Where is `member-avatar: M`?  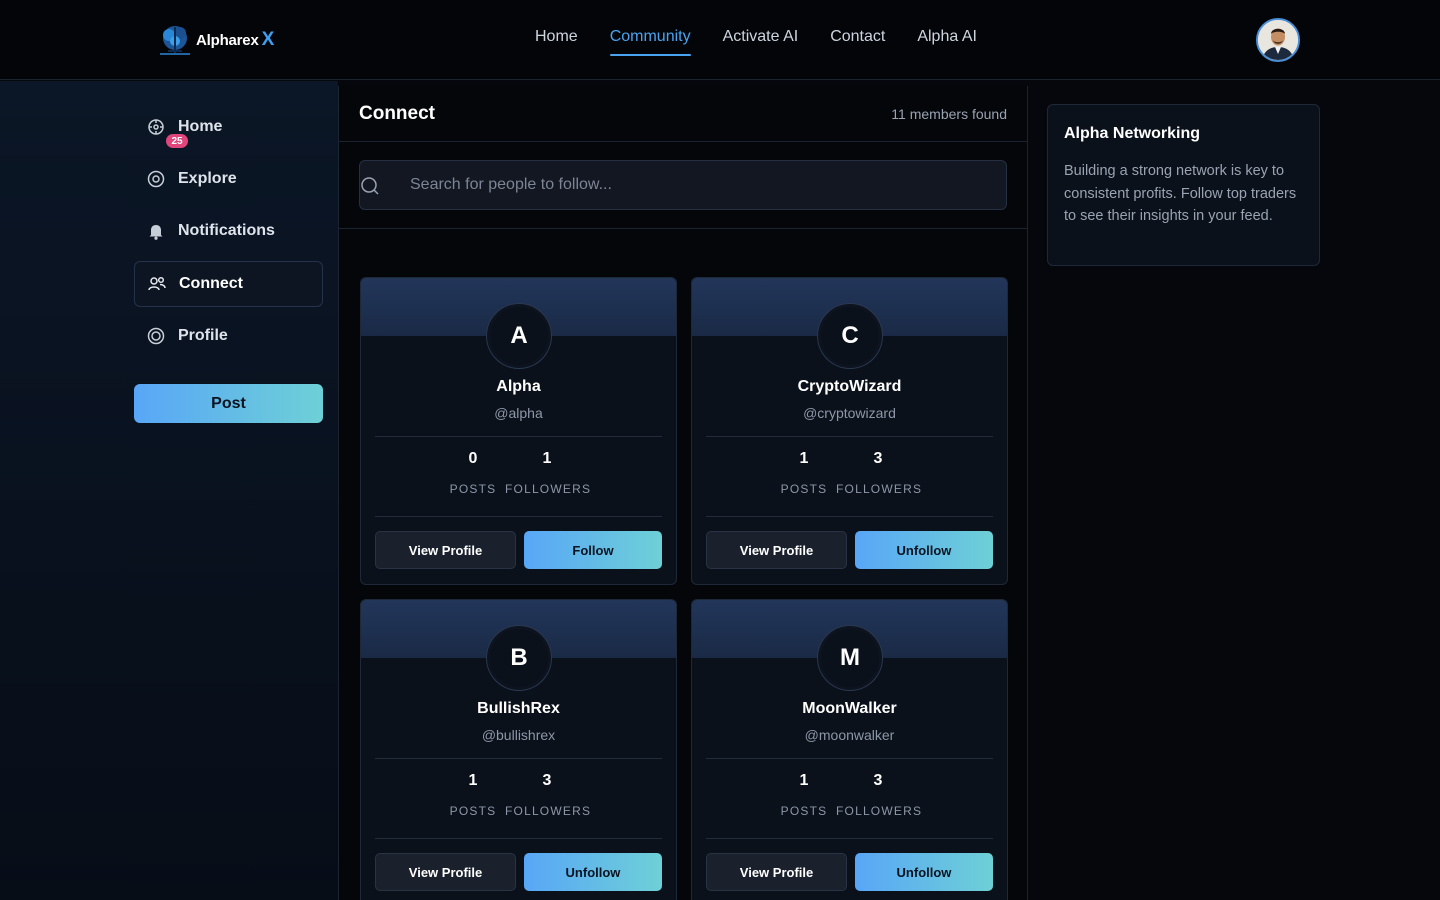 member-avatar: M is located at coordinates (850, 658).